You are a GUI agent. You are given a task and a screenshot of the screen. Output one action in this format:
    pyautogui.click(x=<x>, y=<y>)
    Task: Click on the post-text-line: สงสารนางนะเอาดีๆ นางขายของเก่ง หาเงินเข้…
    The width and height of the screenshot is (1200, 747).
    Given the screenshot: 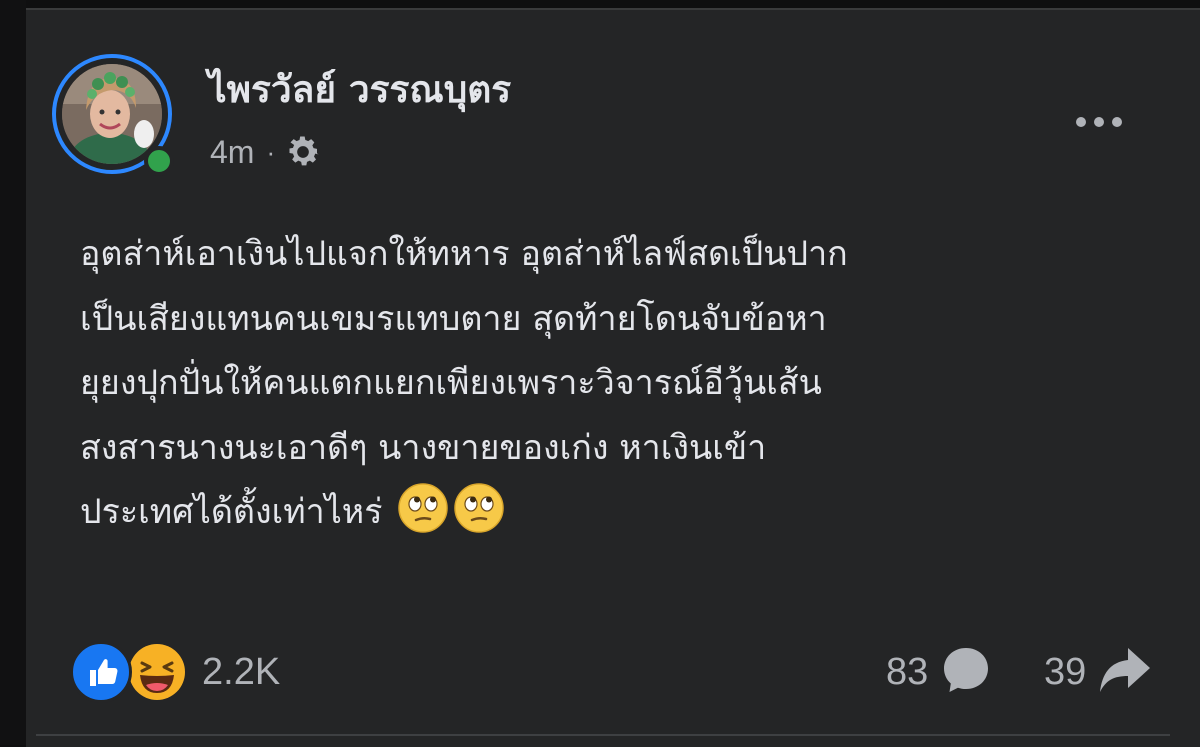 What is the action you would take?
    pyautogui.click(x=423, y=447)
    